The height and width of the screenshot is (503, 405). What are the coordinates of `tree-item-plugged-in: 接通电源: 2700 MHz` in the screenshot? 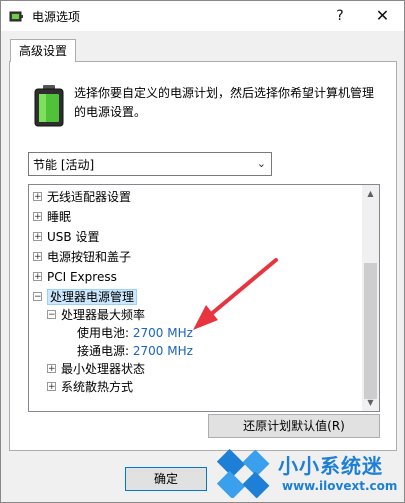 It's located at (135, 351).